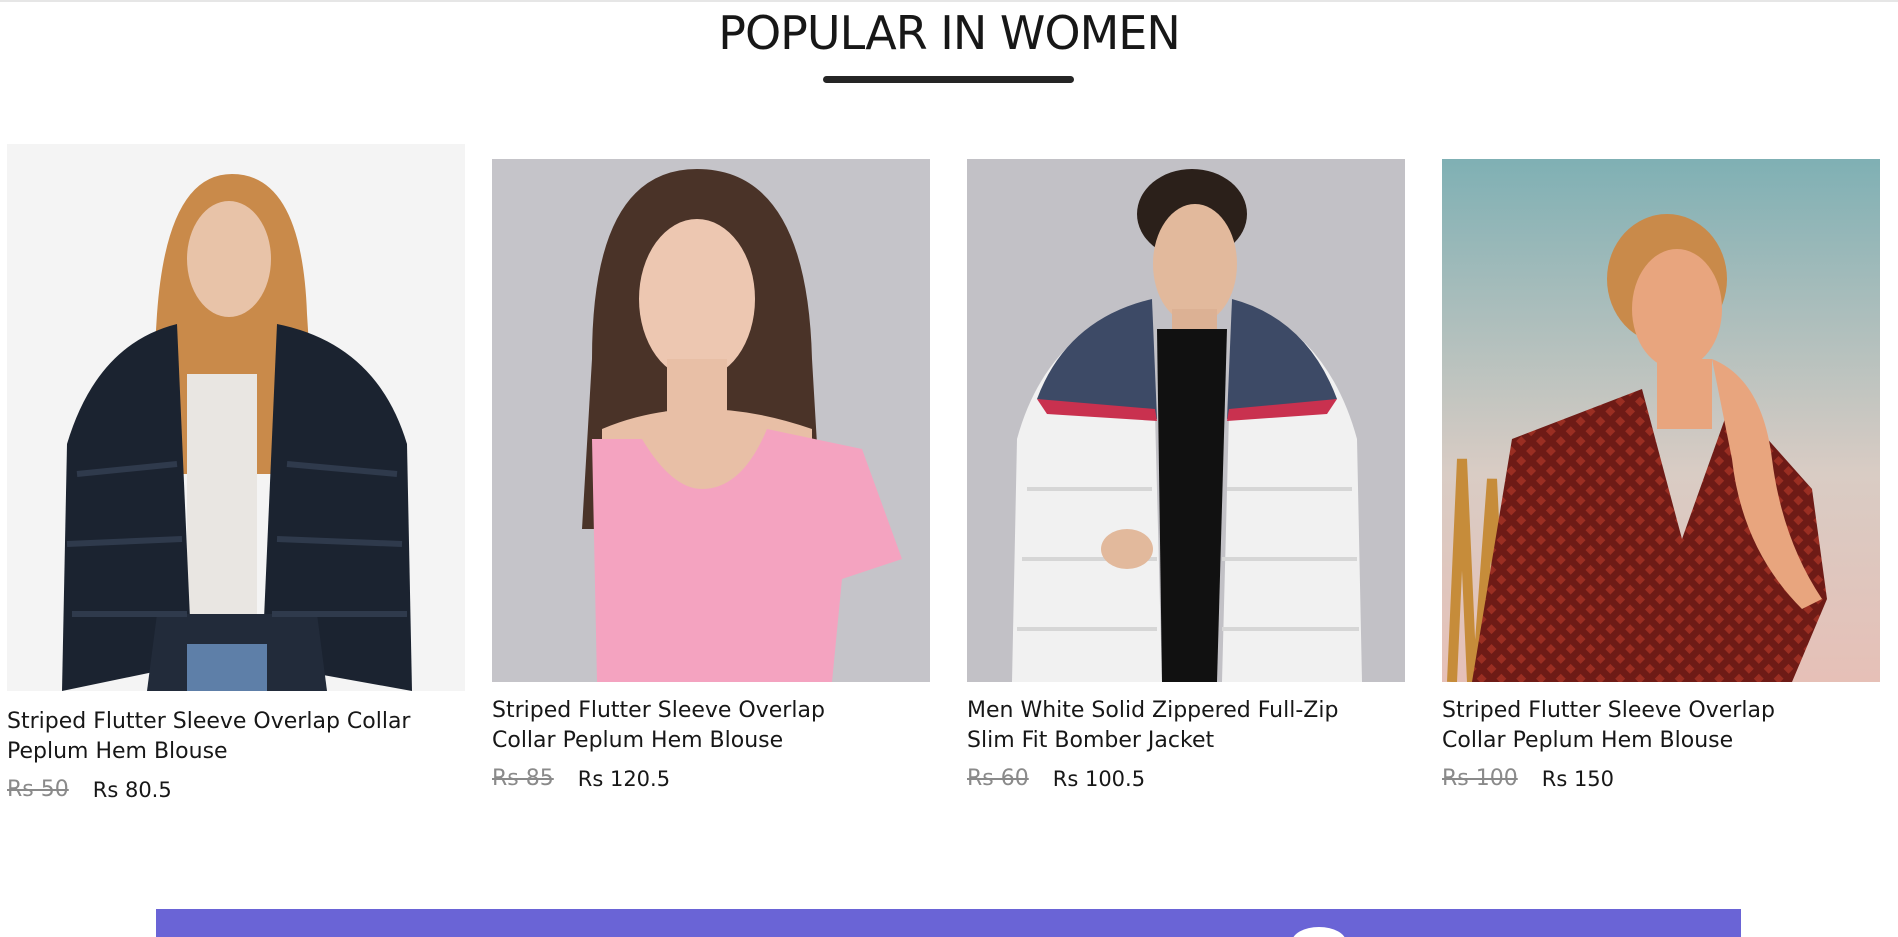  I want to click on title-underline, so click(948, 79).